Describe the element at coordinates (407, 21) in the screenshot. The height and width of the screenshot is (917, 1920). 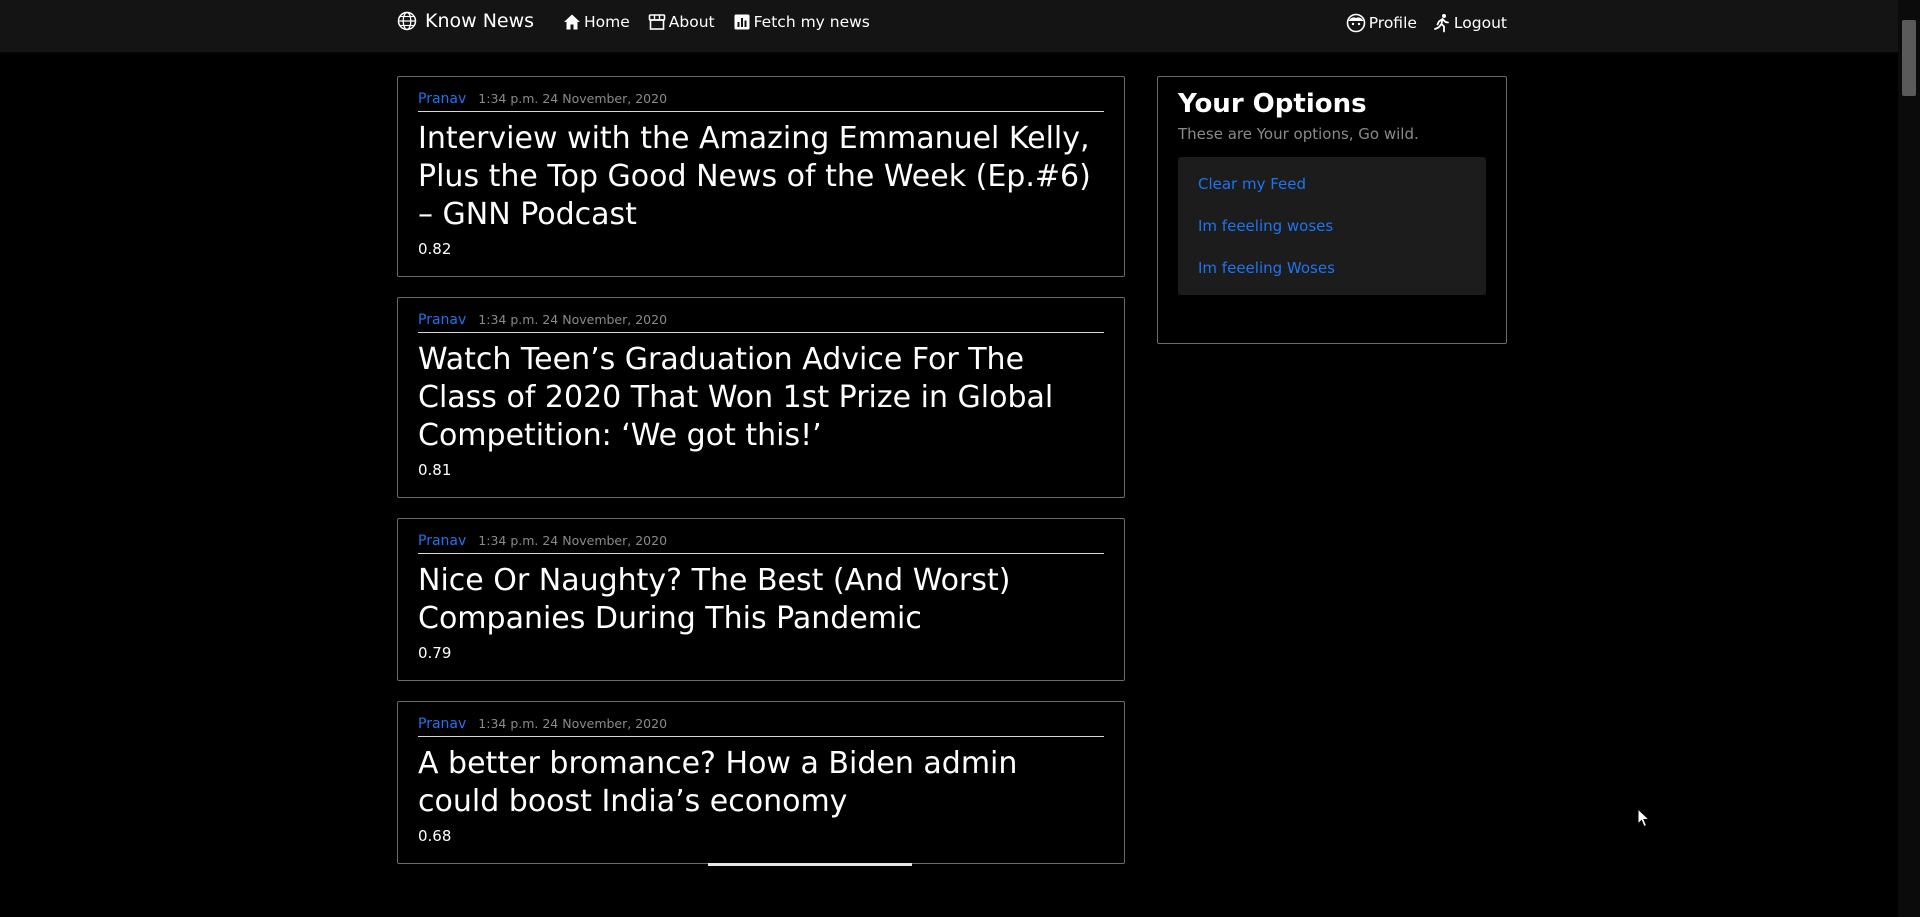
I see `globe-icon` at that location.